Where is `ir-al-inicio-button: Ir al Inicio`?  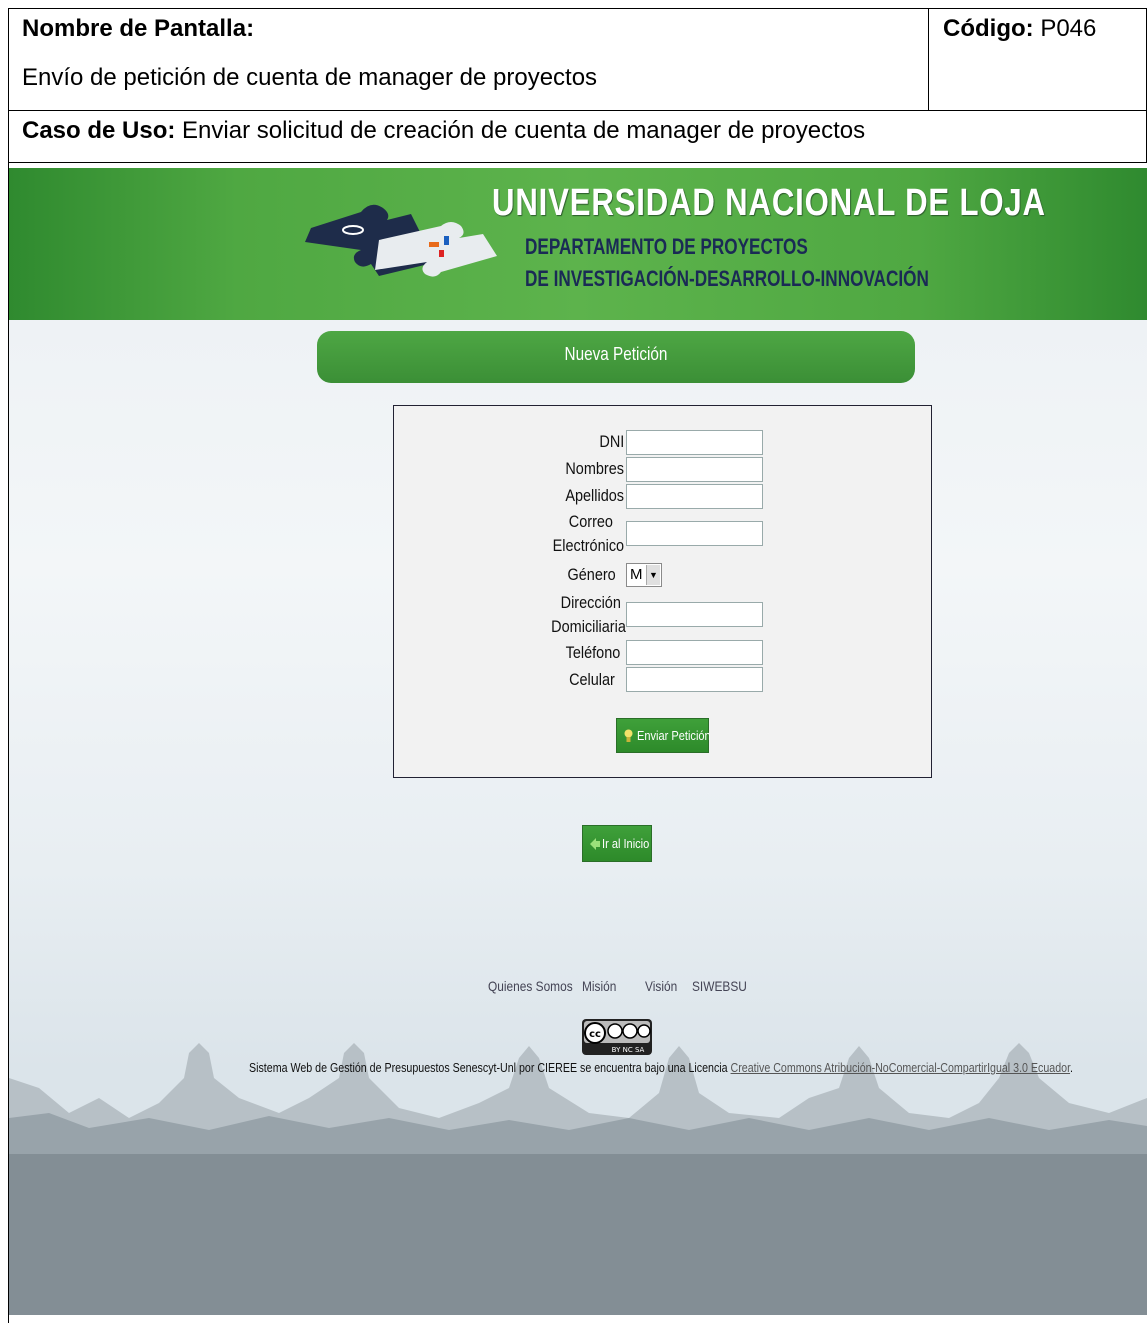 ir-al-inicio-button: Ir al Inicio is located at coordinates (617, 843).